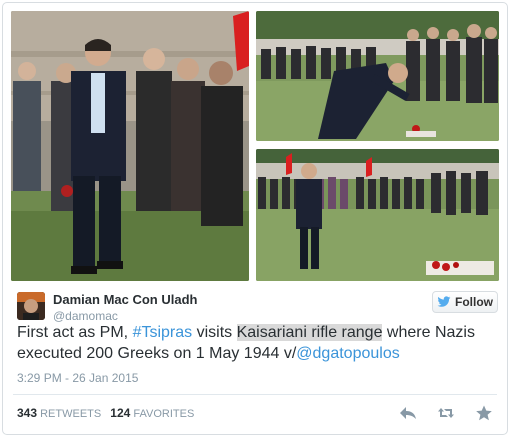 This screenshot has height=437, width=510. What do you see at coordinates (77, 378) in the screenshot?
I see `tweet-timestamp: 3:29 PM - 26 Jan 2015` at bounding box center [77, 378].